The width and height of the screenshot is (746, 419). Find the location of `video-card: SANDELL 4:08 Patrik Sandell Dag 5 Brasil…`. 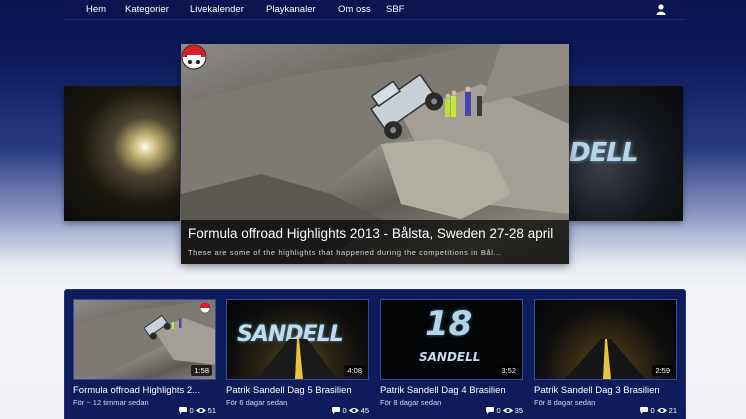

video-card: SANDELL 4:08 Patrik Sandell Dag 5 Brasil… is located at coordinates (297, 353).